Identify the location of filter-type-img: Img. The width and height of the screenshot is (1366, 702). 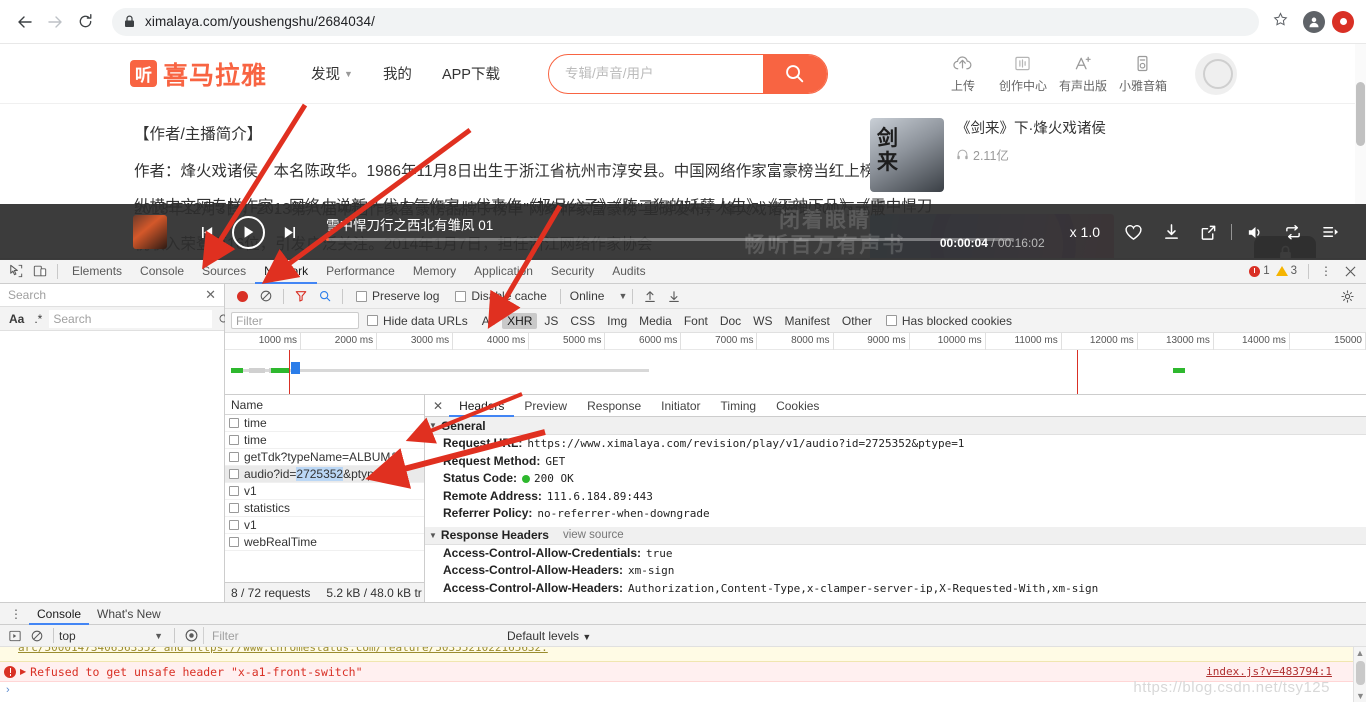
(617, 321).